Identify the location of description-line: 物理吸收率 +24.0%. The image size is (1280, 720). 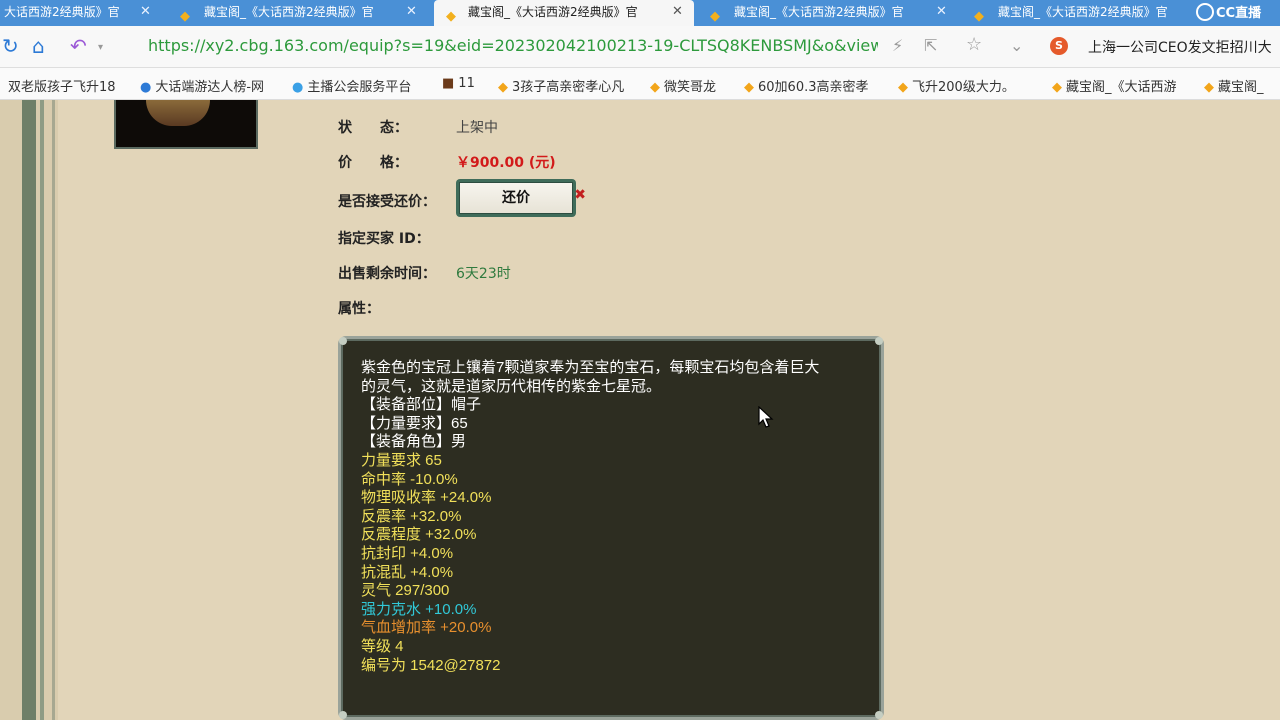
(426, 498).